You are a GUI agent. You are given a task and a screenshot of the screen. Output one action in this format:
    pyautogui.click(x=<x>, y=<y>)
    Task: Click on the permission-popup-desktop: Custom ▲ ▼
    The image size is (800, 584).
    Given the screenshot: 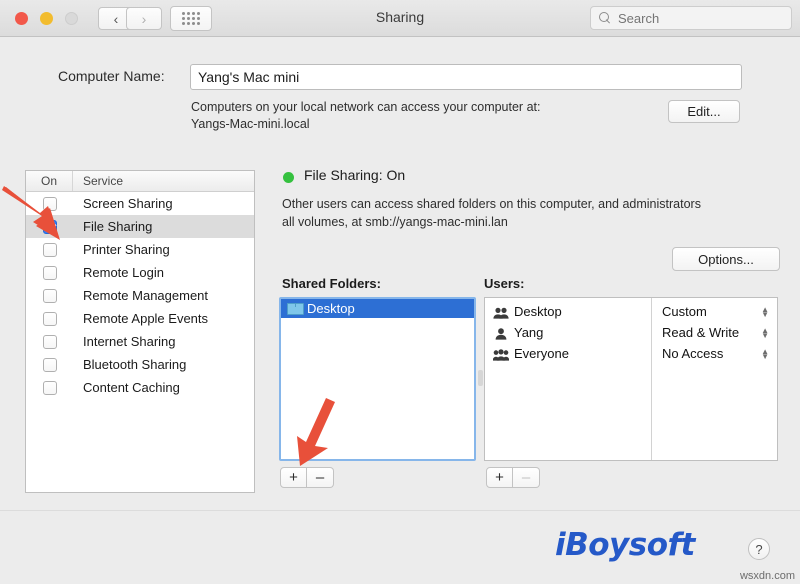 What is the action you would take?
    pyautogui.click(x=714, y=311)
    